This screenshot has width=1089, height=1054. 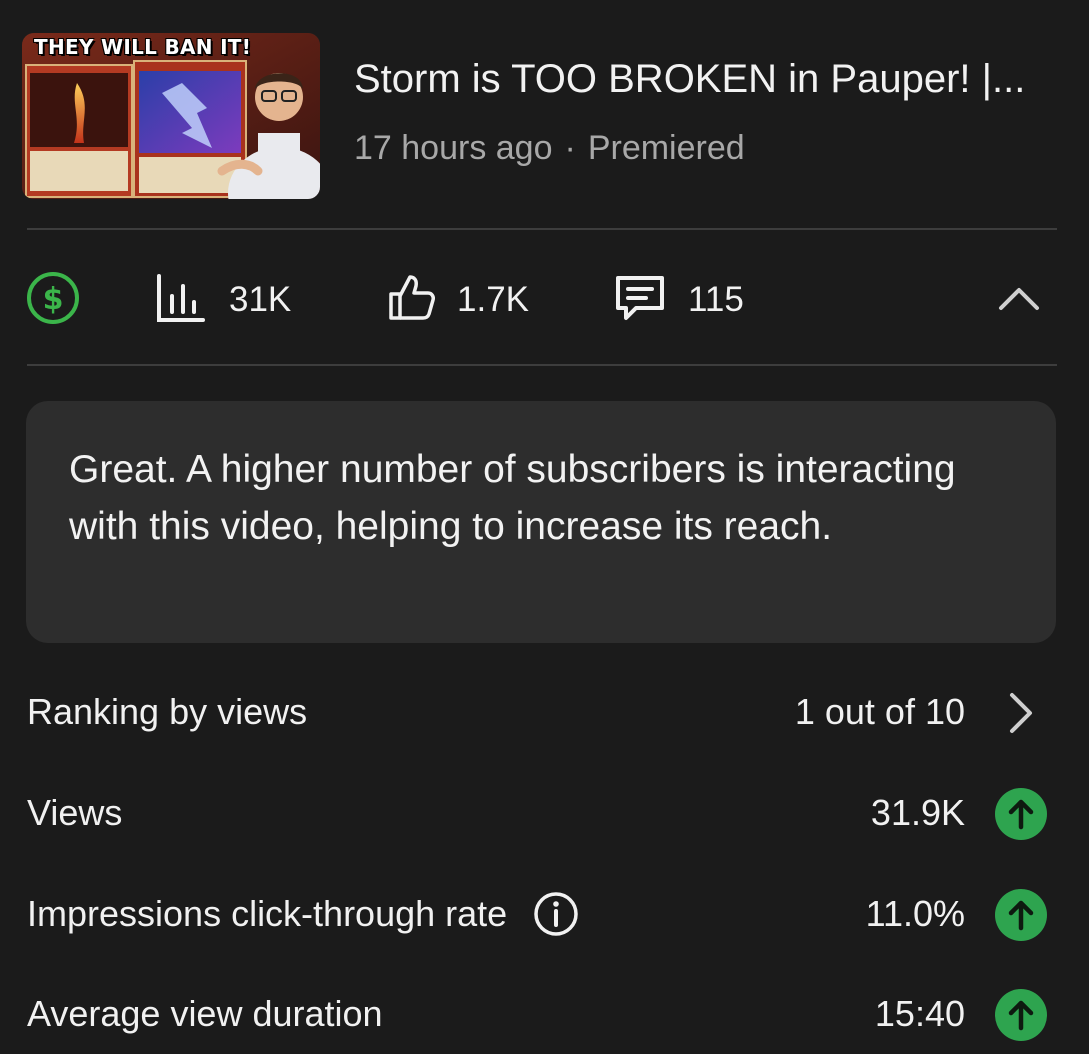 I want to click on thumbnail-caption: THEY WILL BAN IT!, so click(x=143, y=47).